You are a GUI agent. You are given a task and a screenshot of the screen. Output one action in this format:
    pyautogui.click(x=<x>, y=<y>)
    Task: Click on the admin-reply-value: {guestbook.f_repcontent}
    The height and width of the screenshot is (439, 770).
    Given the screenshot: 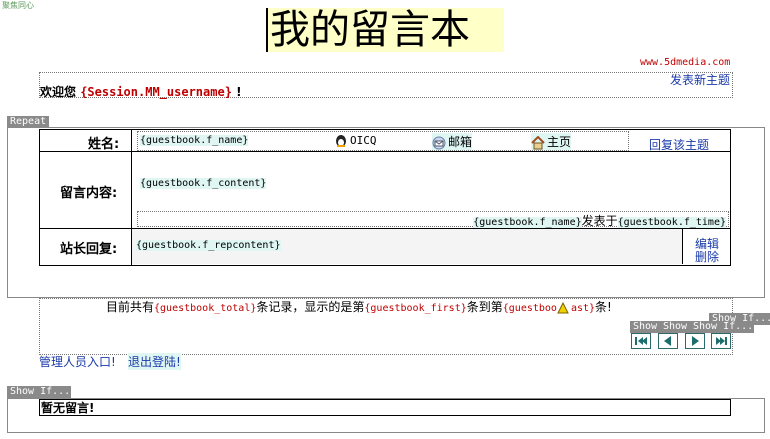 What is the action you would take?
    pyautogui.click(x=208, y=245)
    